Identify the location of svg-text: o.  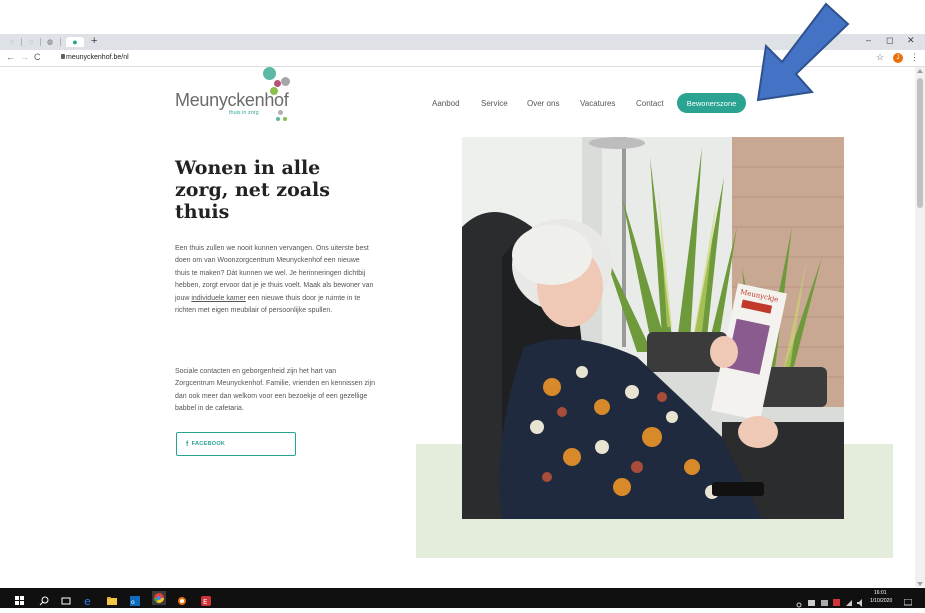
(133, 602).